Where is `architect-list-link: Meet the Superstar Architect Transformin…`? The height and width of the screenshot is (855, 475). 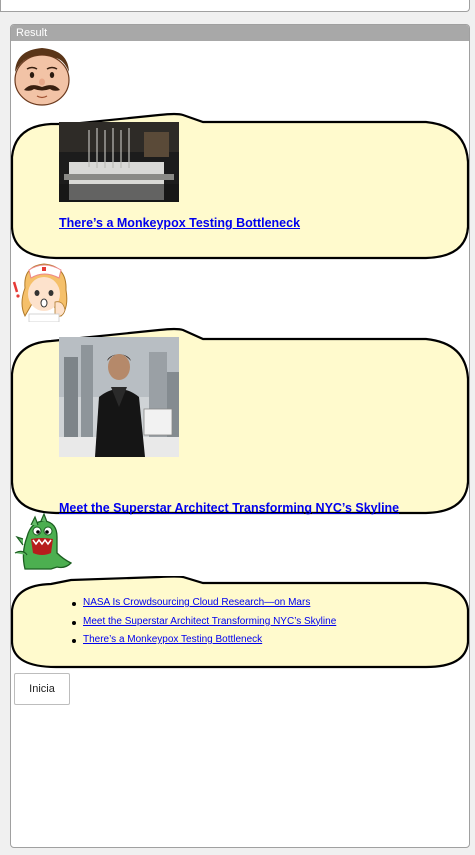
architect-list-link: Meet the Superstar Architect Transformin… is located at coordinates (209, 621).